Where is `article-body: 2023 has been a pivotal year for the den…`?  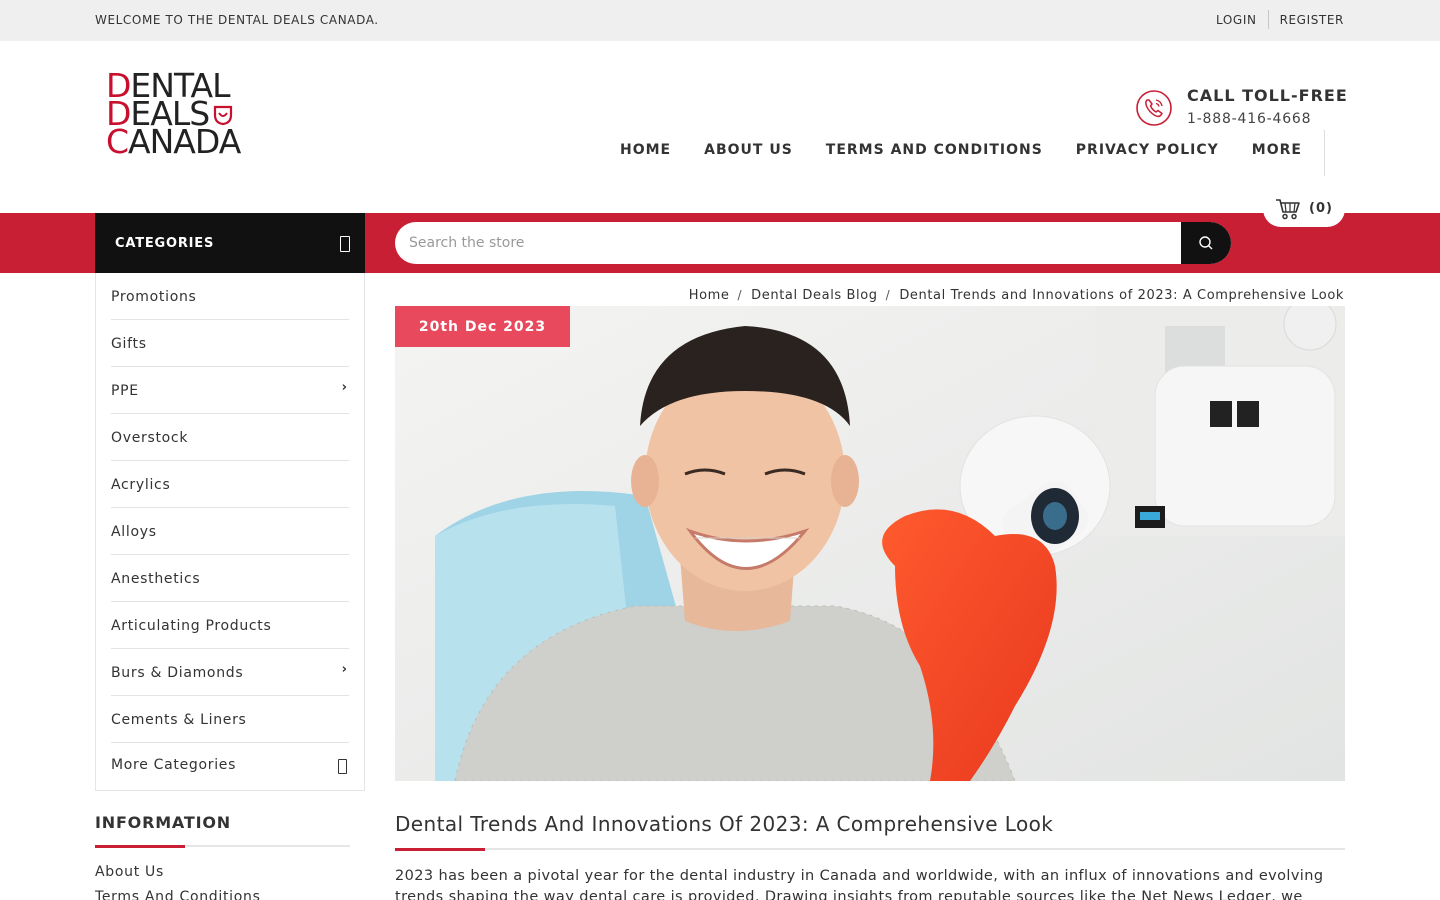 article-body: 2023 has been a pivotal year for the den… is located at coordinates (859, 884).